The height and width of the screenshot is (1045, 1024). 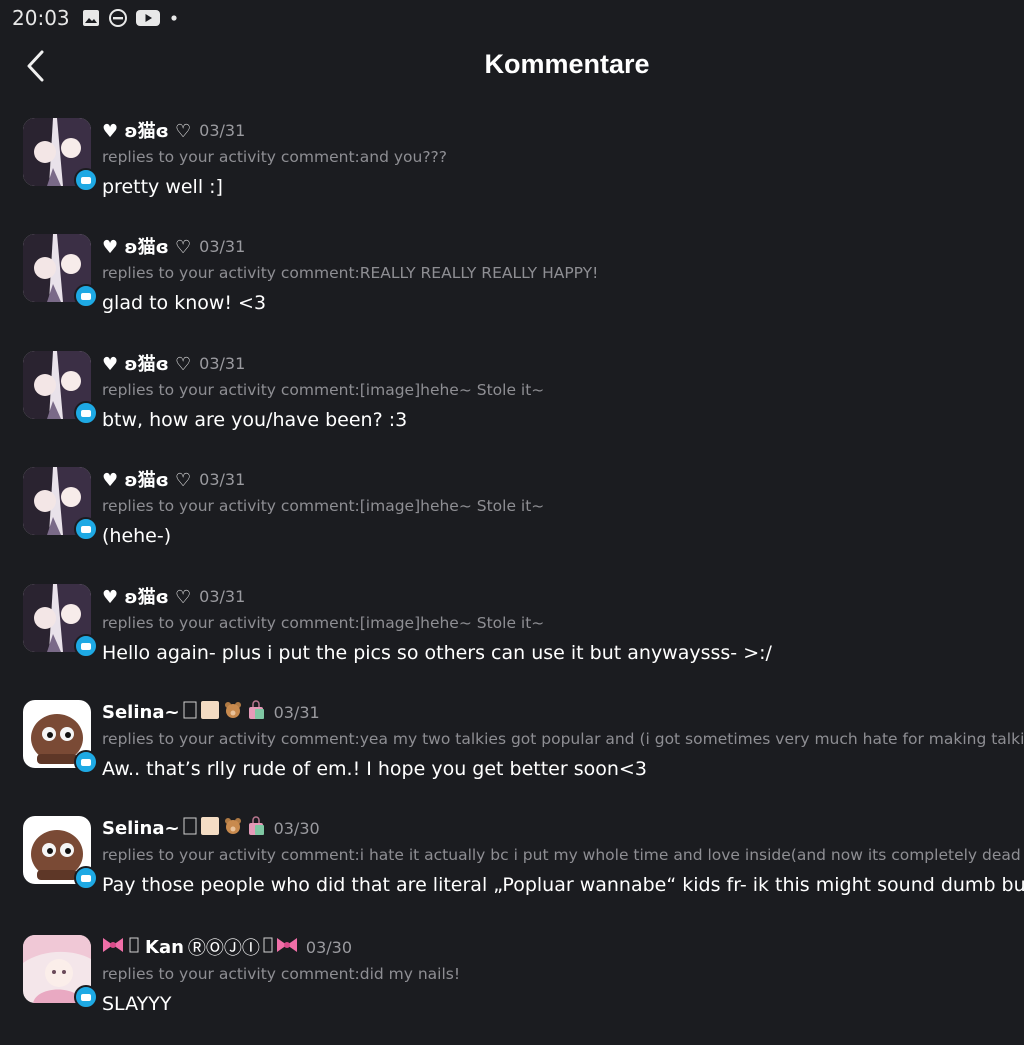 What do you see at coordinates (164, 947) in the screenshot?
I see `username: Kan` at bounding box center [164, 947].